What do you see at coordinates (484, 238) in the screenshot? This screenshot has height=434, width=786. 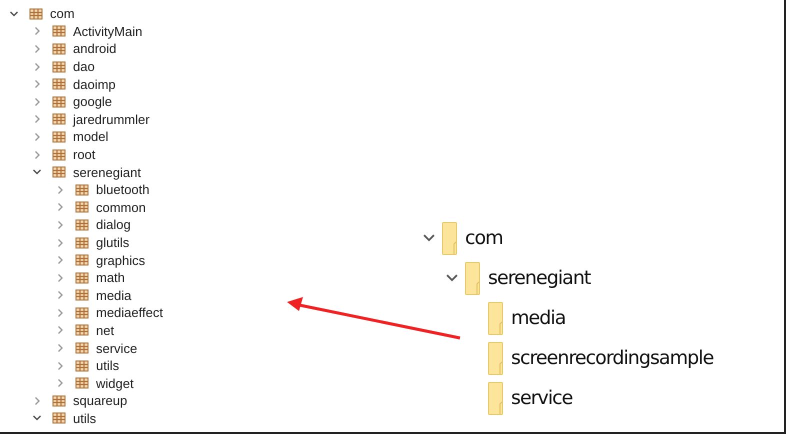 I see `folder-label: com` at bounding box center [484, 238].